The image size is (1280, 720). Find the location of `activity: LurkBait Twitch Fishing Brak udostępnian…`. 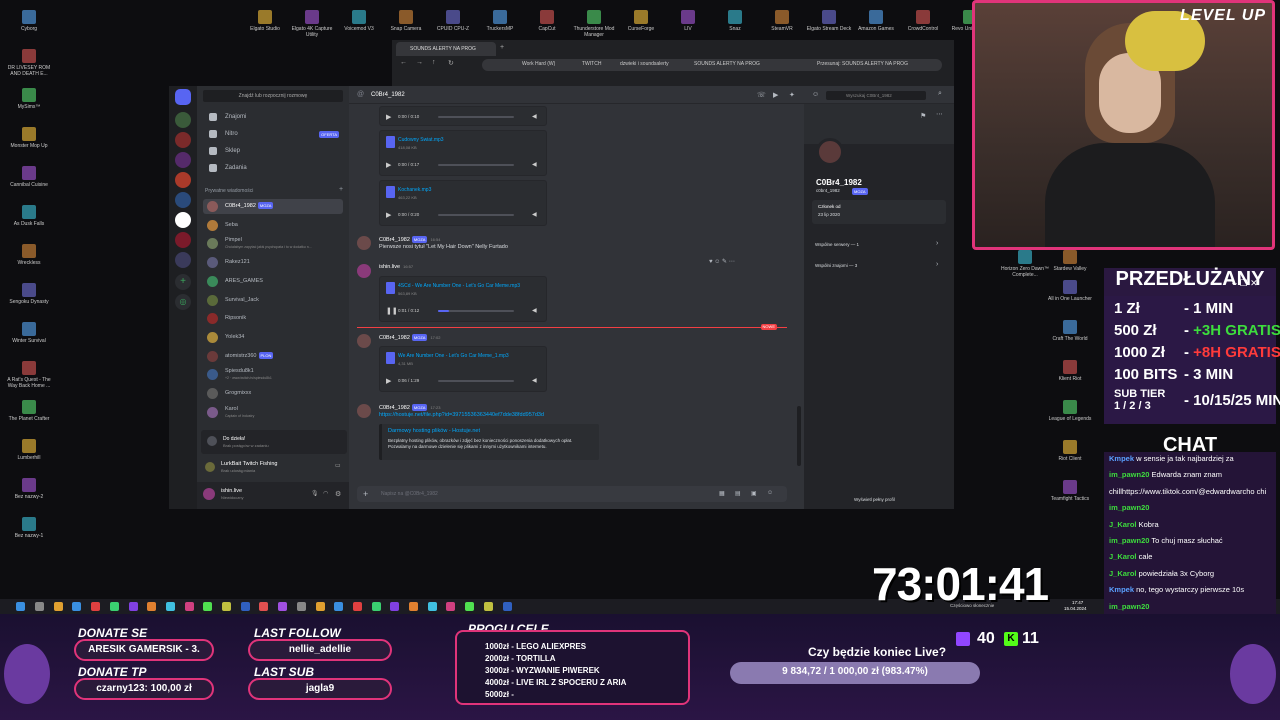

activity: LurkBait Twitch Fishing Brak udostępnian… is located at coordinates (274, 467).